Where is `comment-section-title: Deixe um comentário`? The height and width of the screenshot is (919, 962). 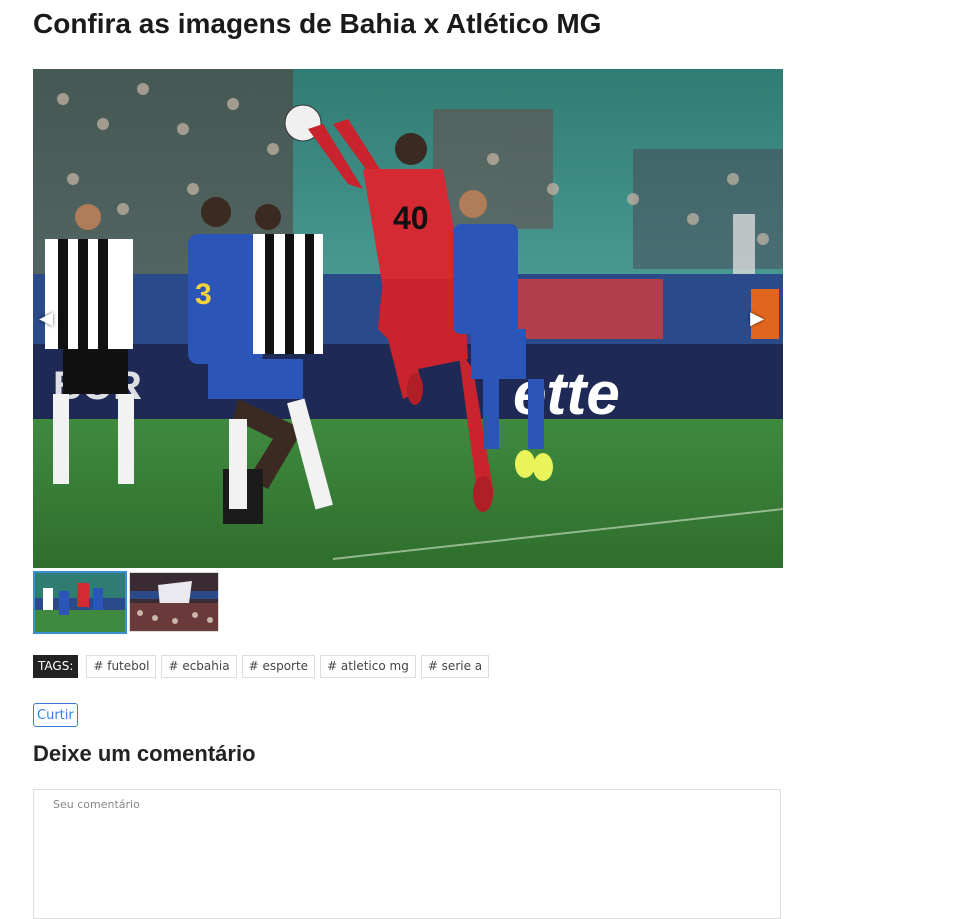
comment-section-title: Deixe um comentário is located at coordinates (144, 753).